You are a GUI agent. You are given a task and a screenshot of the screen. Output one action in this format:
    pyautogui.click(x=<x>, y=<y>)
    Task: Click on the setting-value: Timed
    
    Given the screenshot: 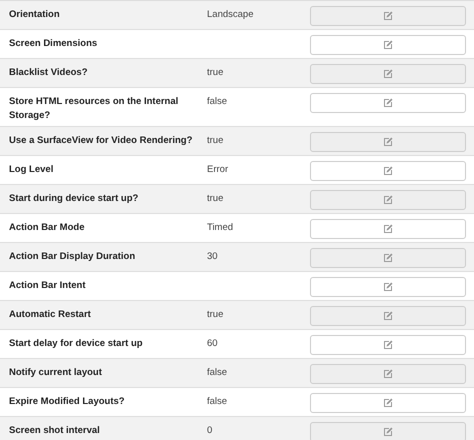 What is the action you would take?
    pyautogui.click(x=220, y=228)
    